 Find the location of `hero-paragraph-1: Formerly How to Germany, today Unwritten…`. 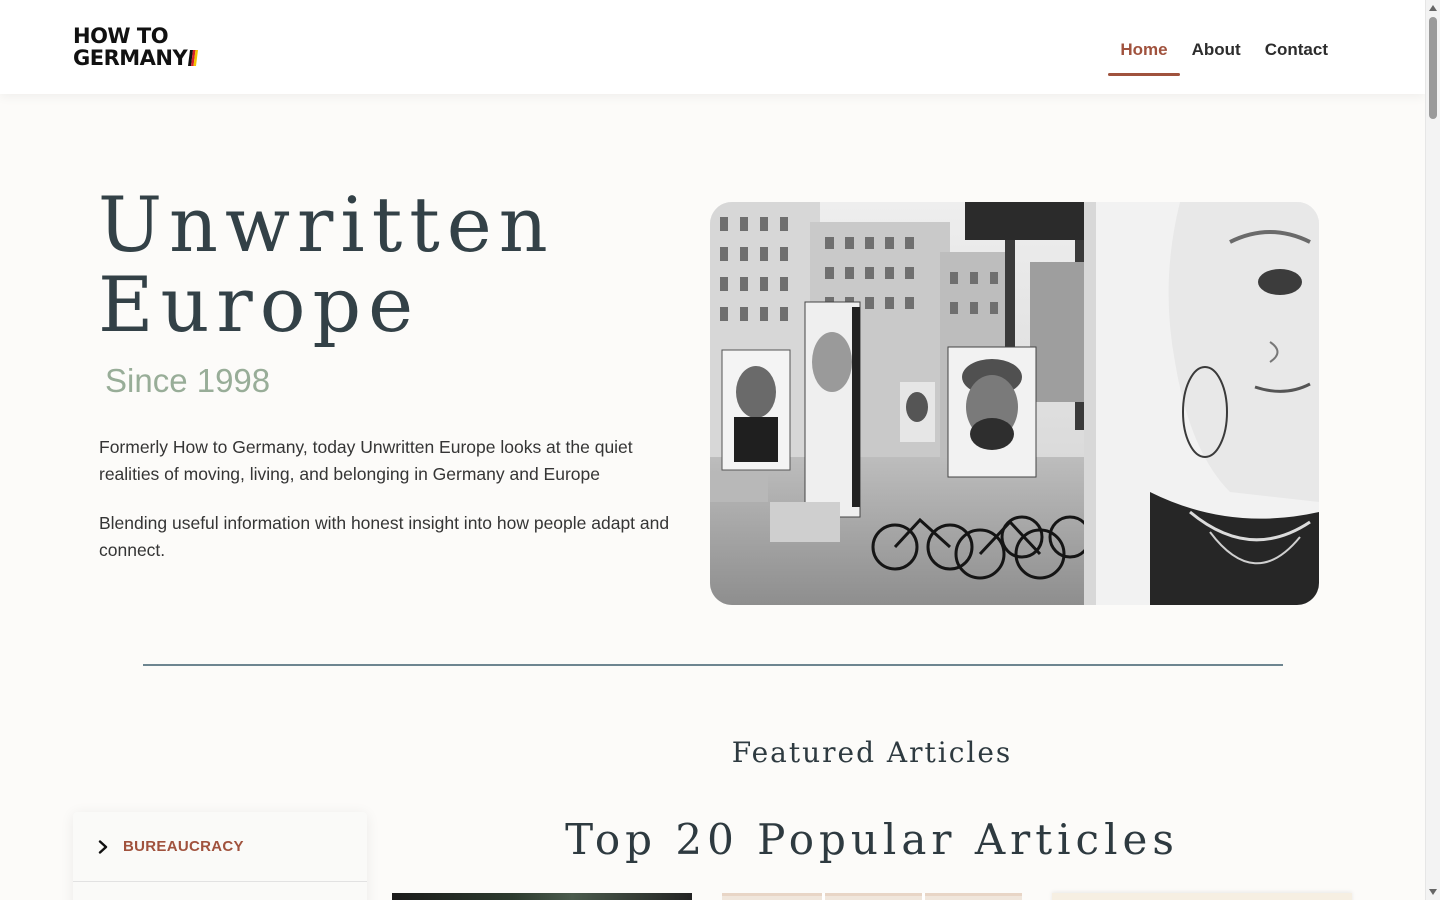

hero-paragraph-1: Formerly How to Germany, today Unwritten… is located at coordinates (366, 460).